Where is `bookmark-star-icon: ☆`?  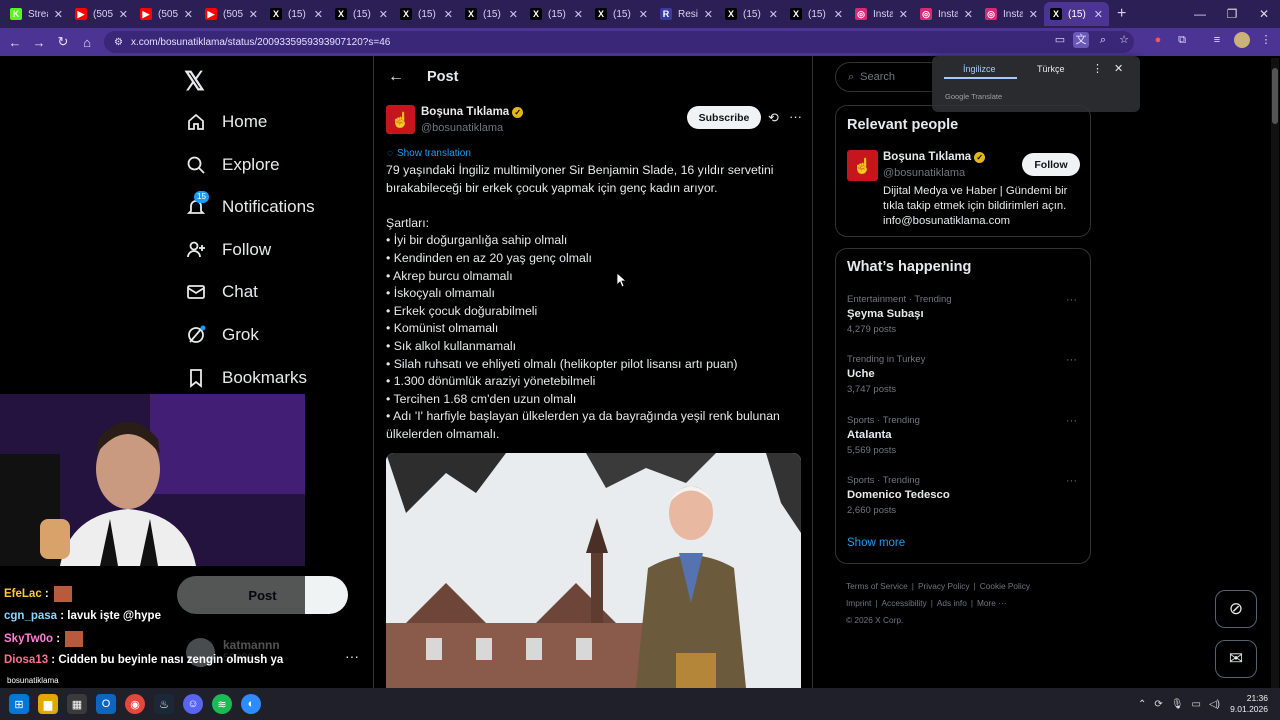 bookmark-star-icon: ☆ is located at coordinates (1124, 40).